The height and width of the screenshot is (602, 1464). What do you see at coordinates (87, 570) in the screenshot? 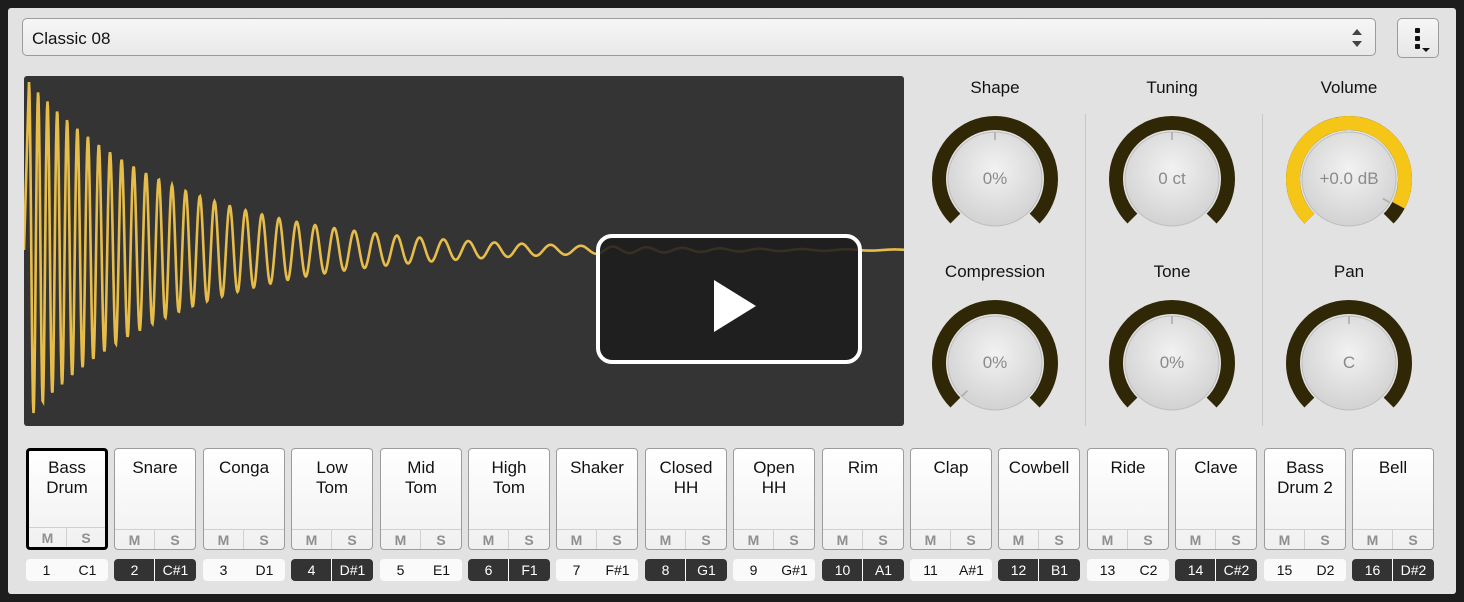
I see `pad-midi-note: C1` at bounding box center [87, 570].